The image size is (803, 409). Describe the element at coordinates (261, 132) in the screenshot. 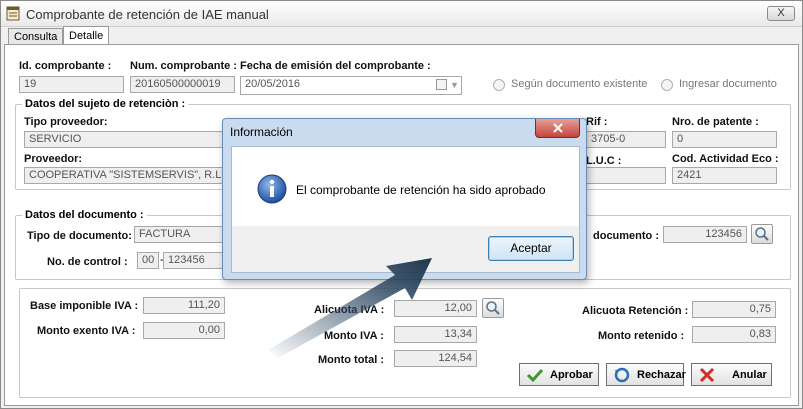

I see `dialog-title: Información` at that location.